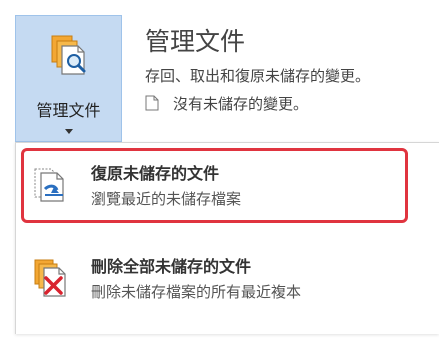  Describe the element at coordinates (152, 103) in the screenshot. I see `document-icon` at that location.